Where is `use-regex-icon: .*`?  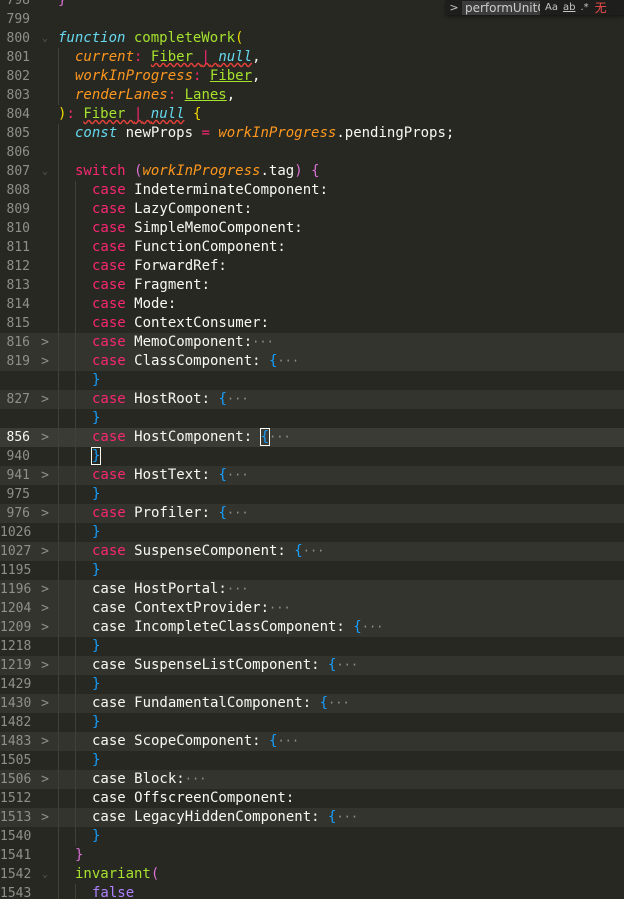
use-regex-icon: .* is located at coordinates (584, 7).